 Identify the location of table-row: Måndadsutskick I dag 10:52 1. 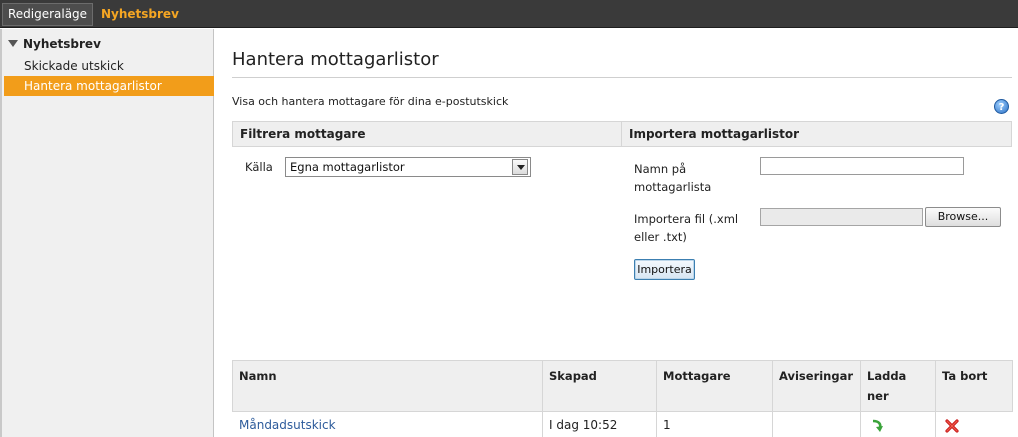
(623, 424).